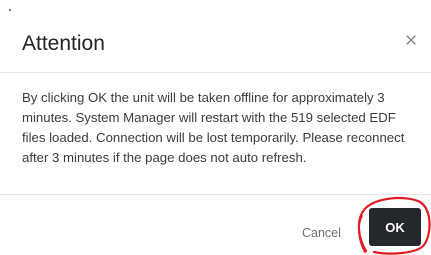 Image resolution: width=431 pixels, height=255 pixels. What do you see at coordinates (321, 233) in the screenshot?
I see `cancel-button: Cancel` at bounding box center [321, 233].